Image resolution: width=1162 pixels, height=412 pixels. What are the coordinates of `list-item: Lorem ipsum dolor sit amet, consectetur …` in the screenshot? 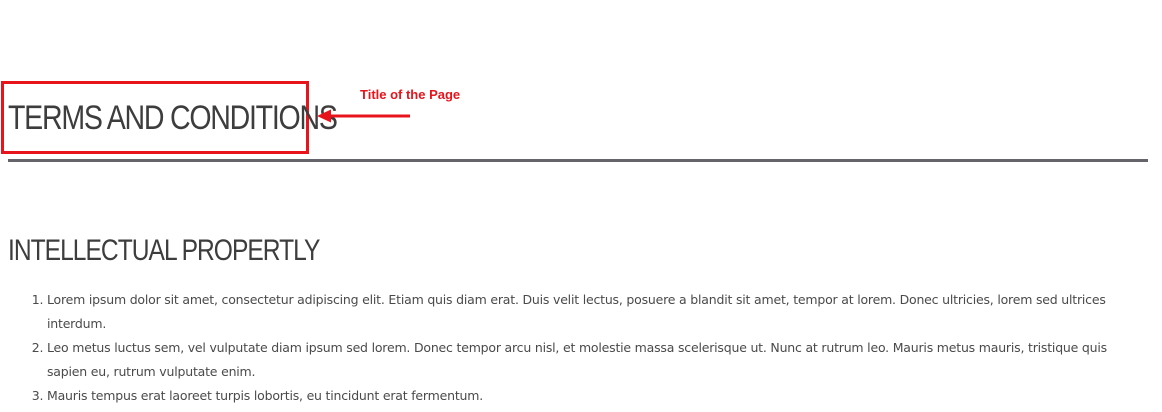 It's located at (587, 312).